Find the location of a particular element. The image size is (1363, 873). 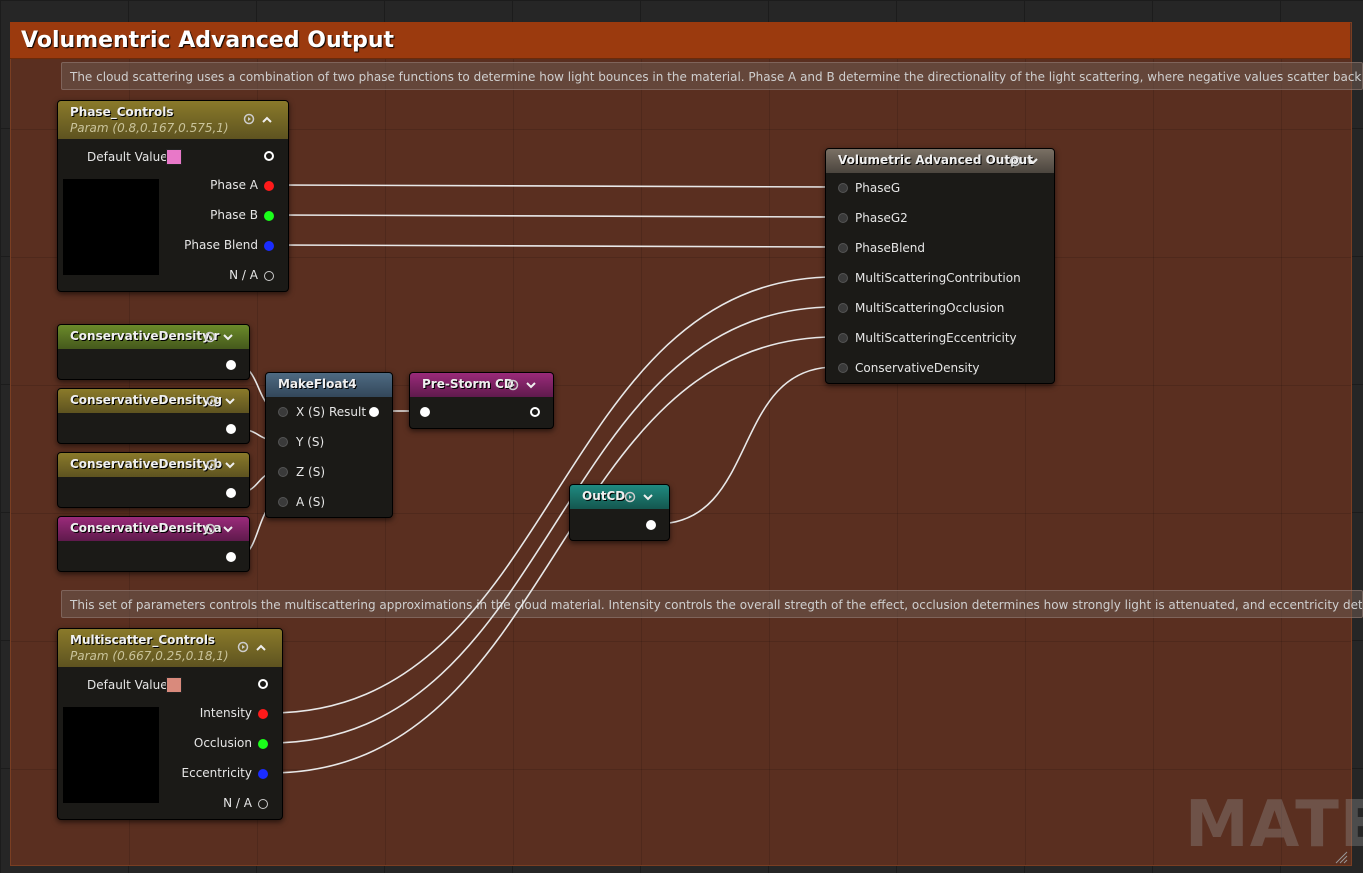

phase-controls-subtitle: Param (0.8,0.167,0.575,1) is located at coordinates (149, 128).